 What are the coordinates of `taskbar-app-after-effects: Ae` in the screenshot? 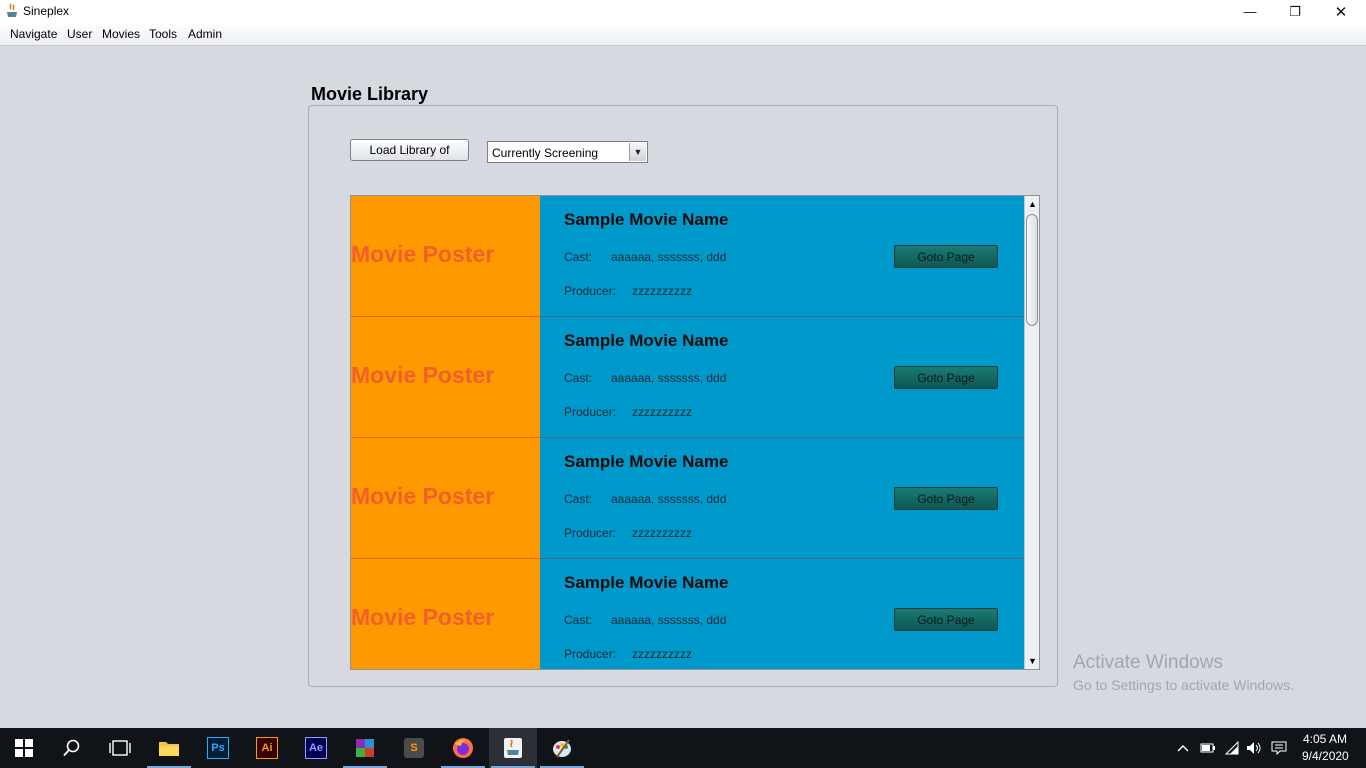 It's located at (316, 748).